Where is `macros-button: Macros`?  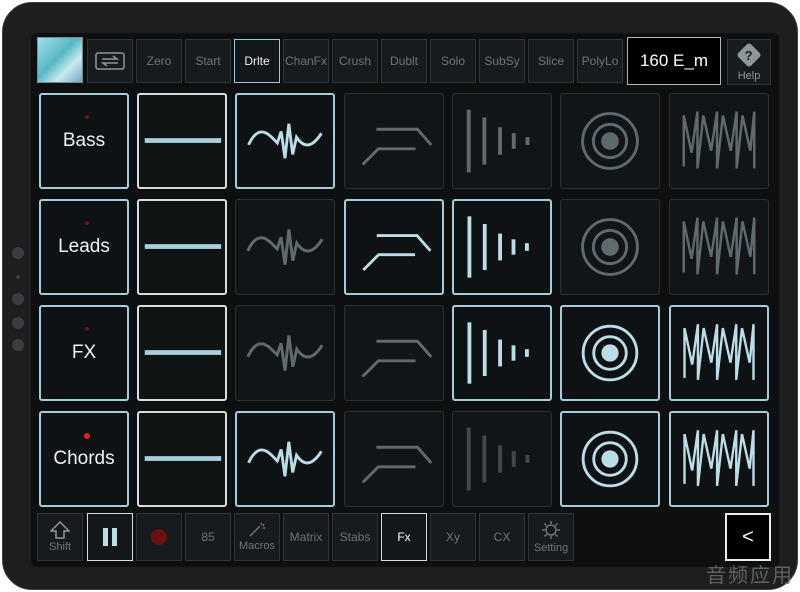 macros-button: Macros is located at coordinates (257, 537).